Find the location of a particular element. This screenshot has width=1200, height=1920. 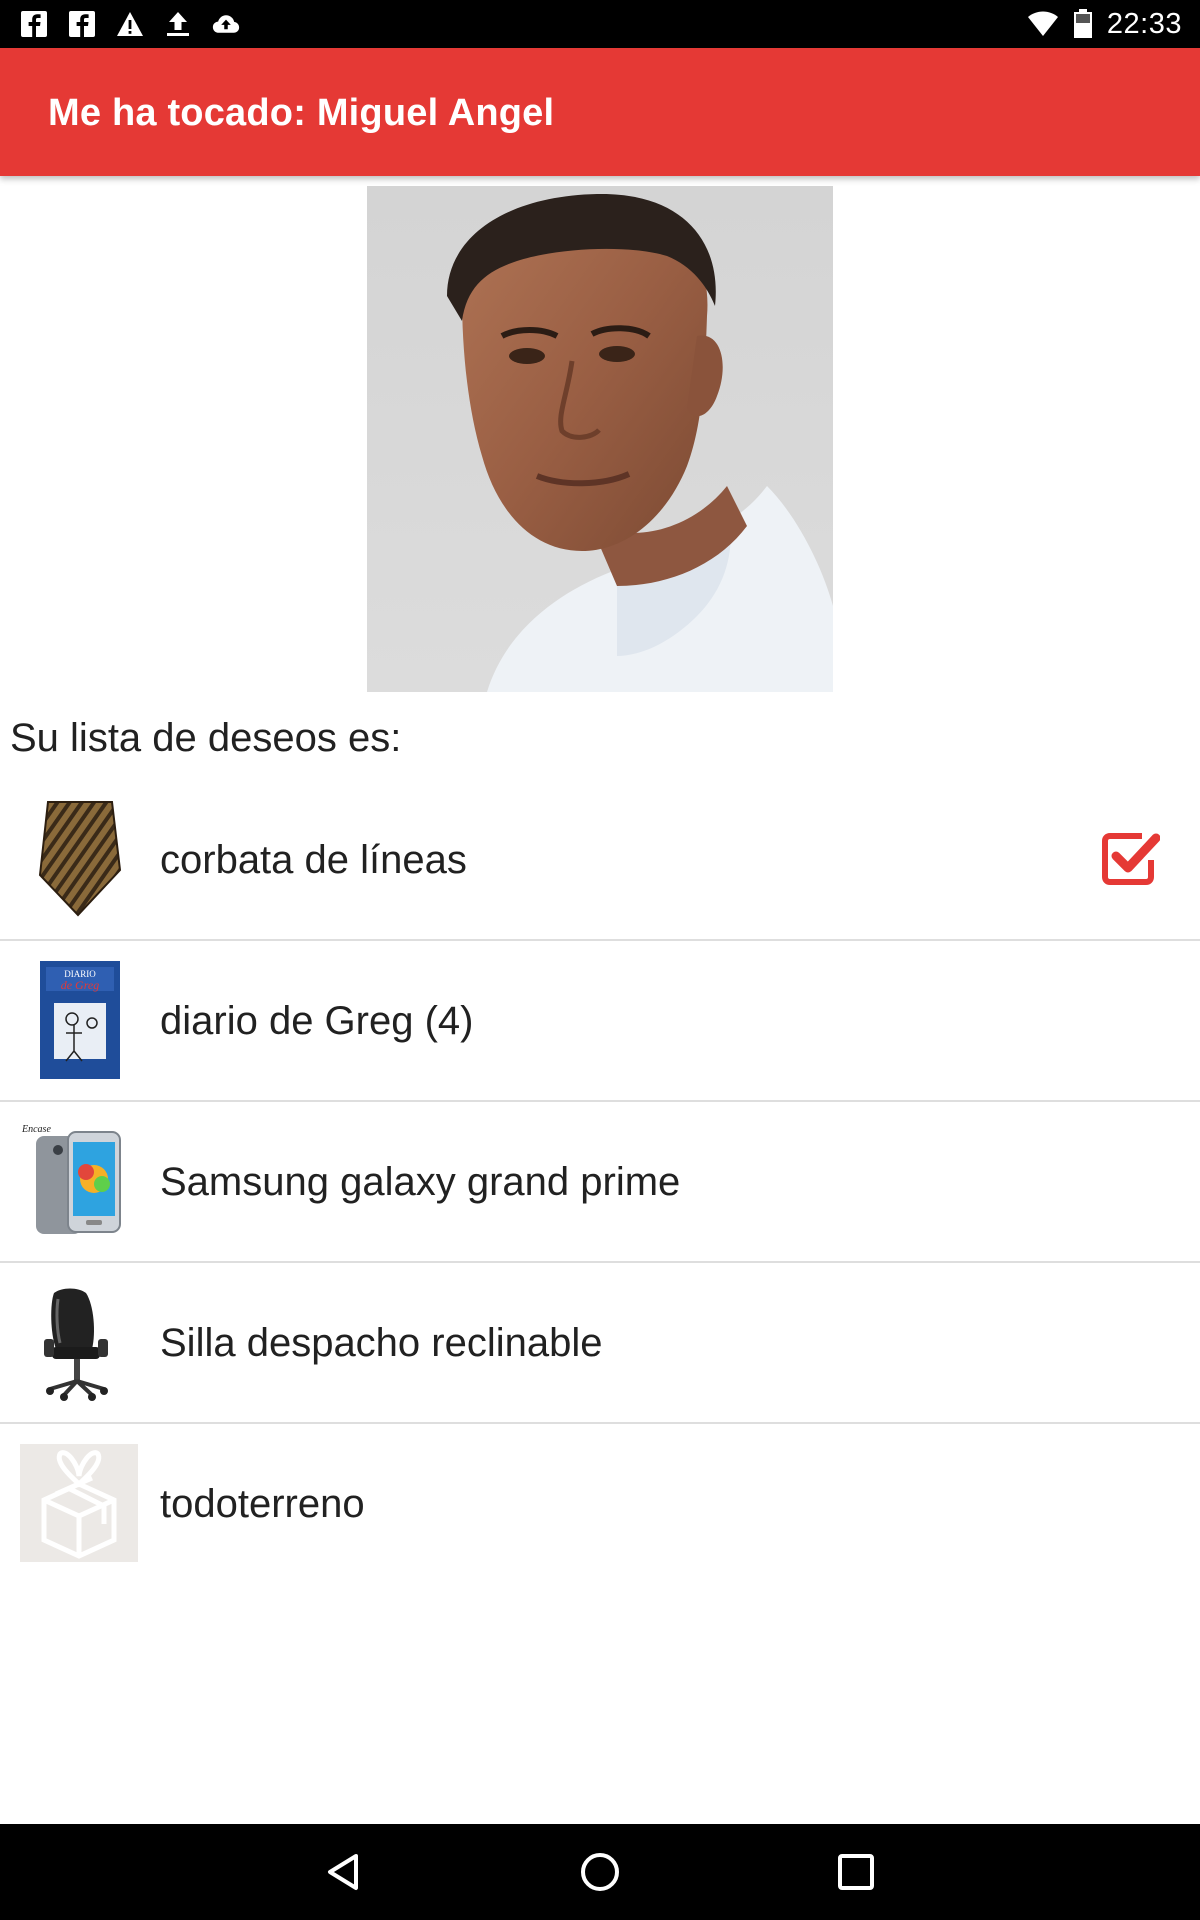

svg-text: Encase is located at coordinates (36, 1129).